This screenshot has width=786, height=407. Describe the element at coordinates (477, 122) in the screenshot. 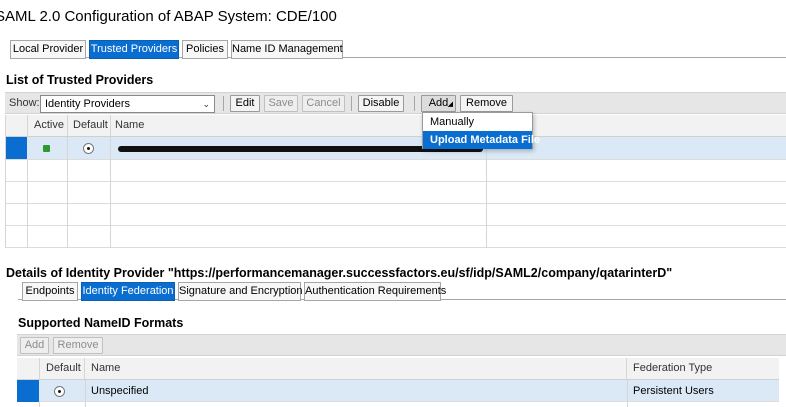

I see `menu-item-manually: Manually` at that location.